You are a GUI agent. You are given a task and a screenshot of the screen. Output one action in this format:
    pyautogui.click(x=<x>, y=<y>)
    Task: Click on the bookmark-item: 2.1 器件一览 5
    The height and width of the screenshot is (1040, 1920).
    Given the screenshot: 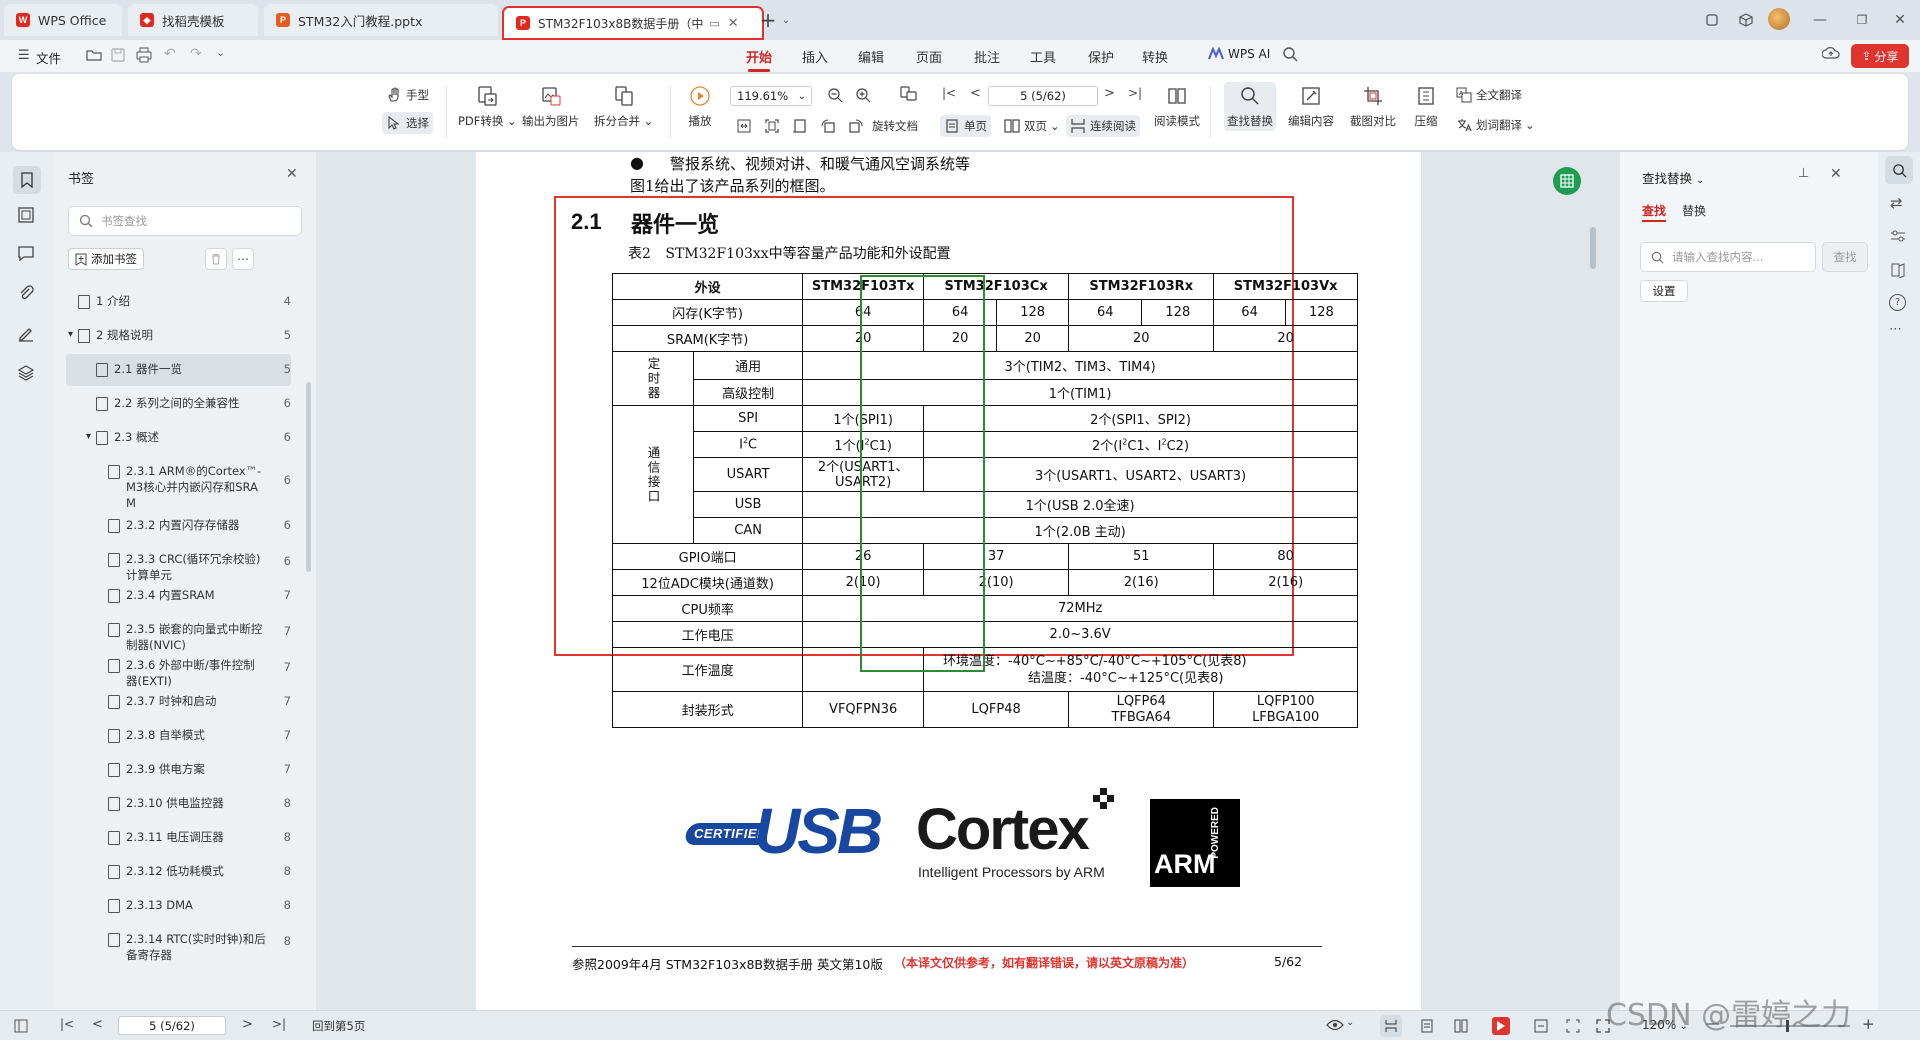 What is the action you would take?
    pyautogui.click(x=178, y=370)
    